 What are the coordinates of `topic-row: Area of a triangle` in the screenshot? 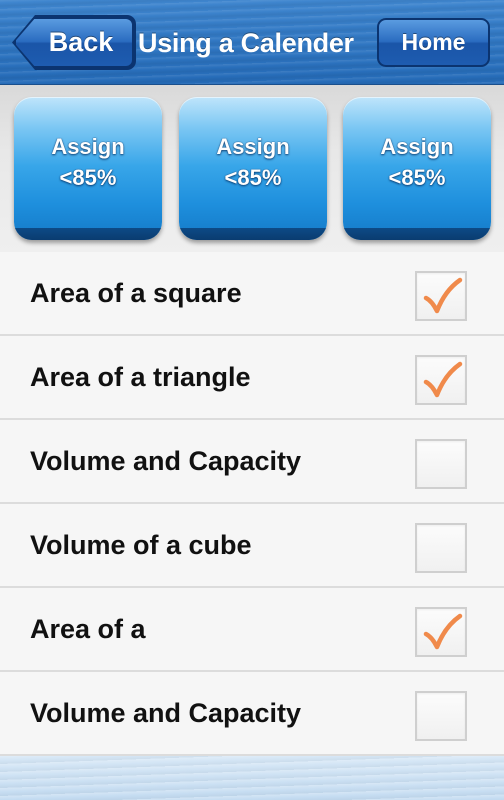 It's located at (252, 378).